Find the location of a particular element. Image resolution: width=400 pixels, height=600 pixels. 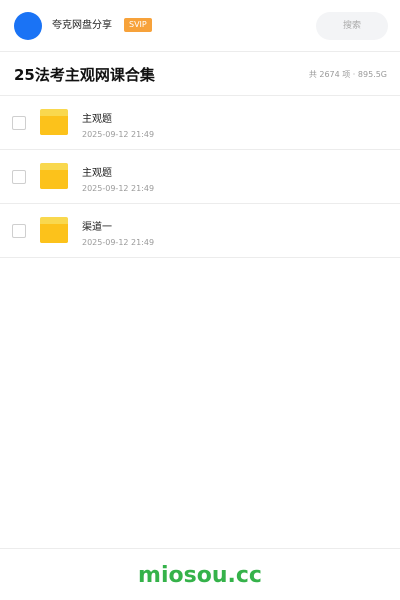

file-name: 渠道一 is located at coordinates (97, 228).